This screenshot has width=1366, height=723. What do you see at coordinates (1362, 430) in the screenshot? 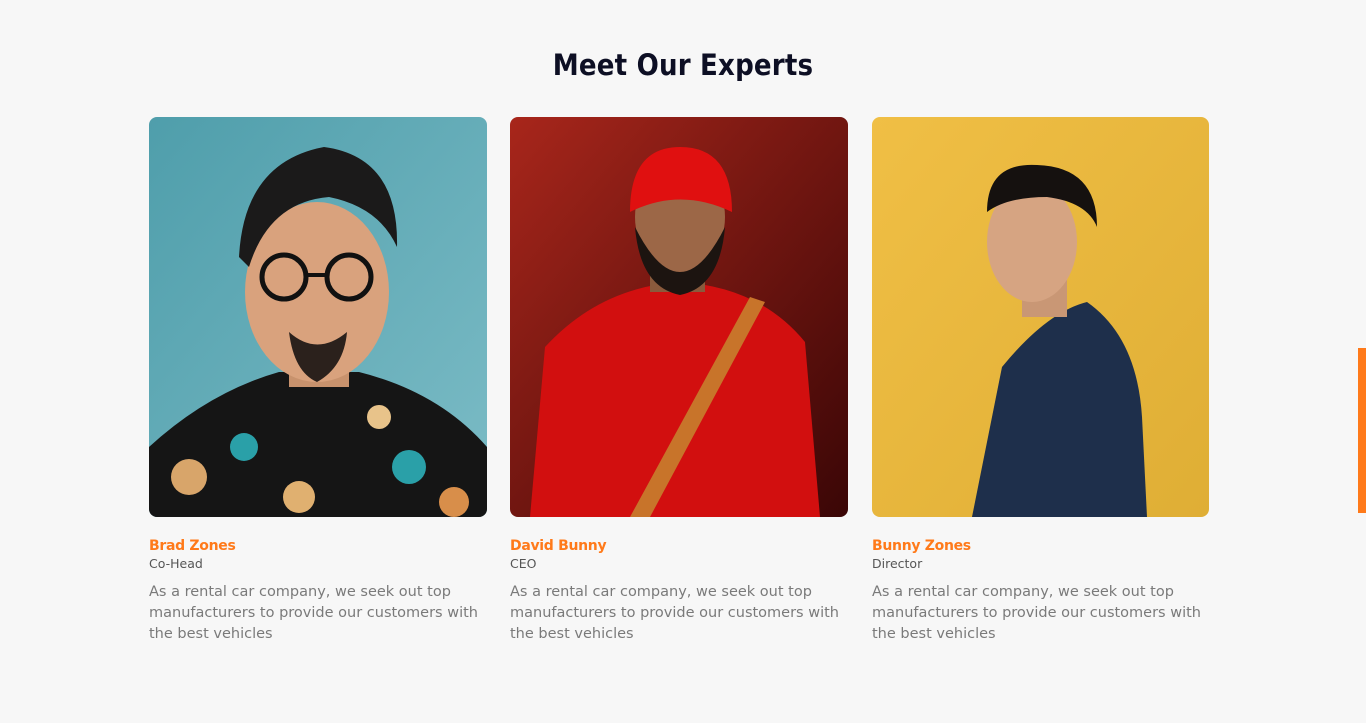
I see `side-tab` at bounding box center [1362, 430].